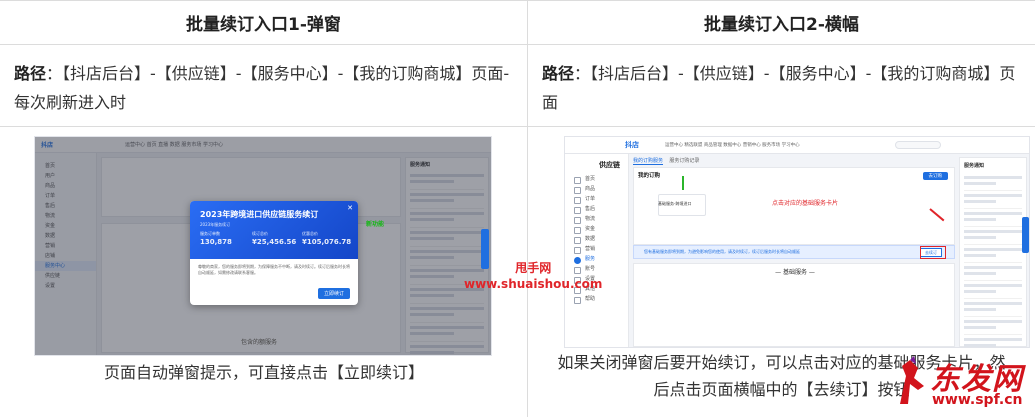 The image size is (1035, 417). What do you see at coordinates (263, 23) in the screenshot?
I see `column-heading: 批量续订入口1-弹窗` at bounding box center [263, 23].